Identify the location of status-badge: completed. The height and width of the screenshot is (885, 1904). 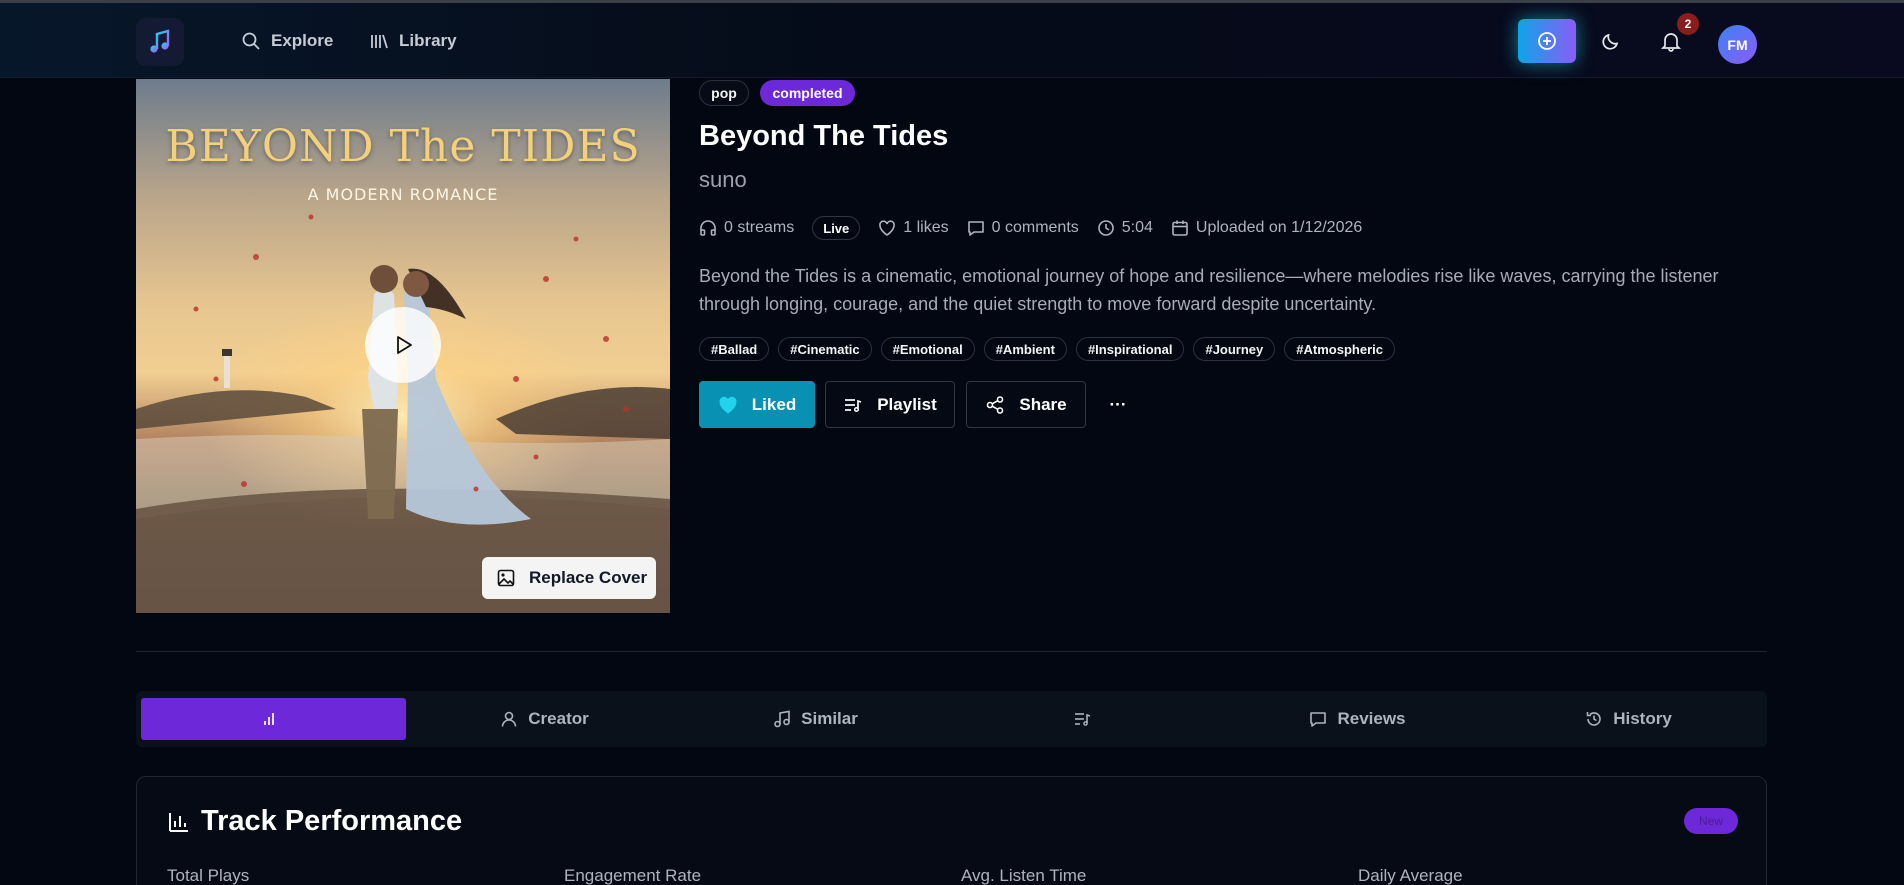
(807, 93).